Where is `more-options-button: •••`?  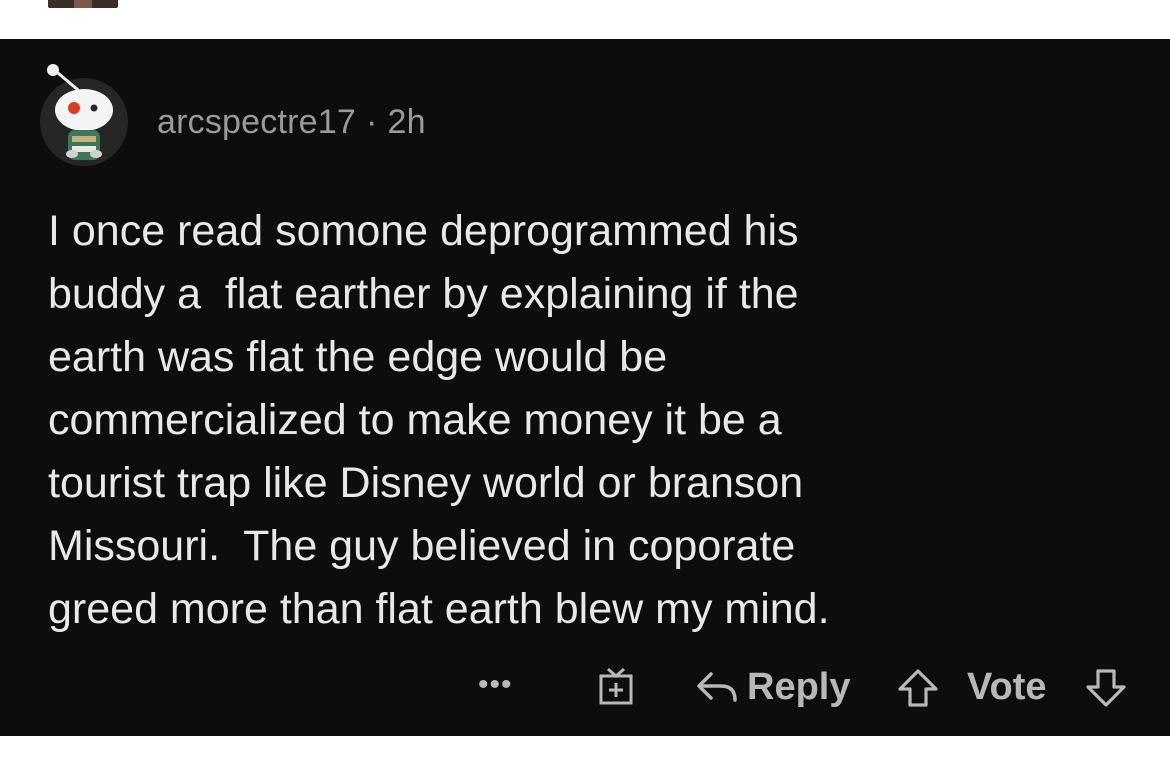
more-options-button: ••• is located at coordinates (495, 685).